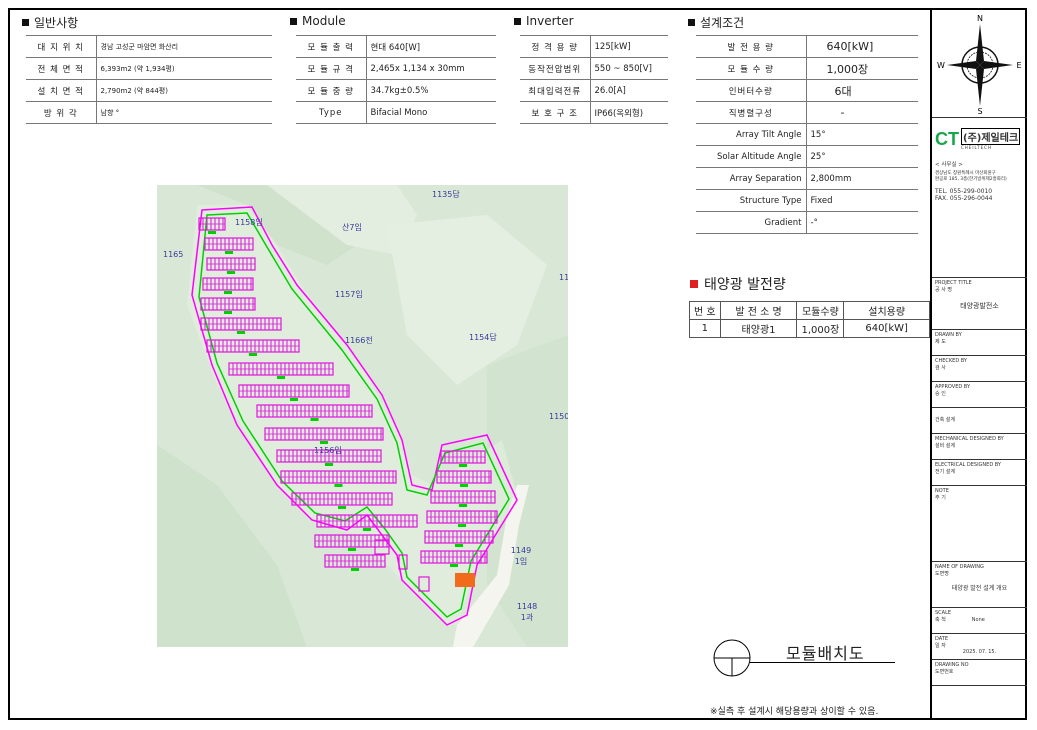 The image size is (1037, 730). Describe the element at coordinates (807, 156) in the screenshot. I see `table-row: Solar Altitude Angle 25°` at that location.